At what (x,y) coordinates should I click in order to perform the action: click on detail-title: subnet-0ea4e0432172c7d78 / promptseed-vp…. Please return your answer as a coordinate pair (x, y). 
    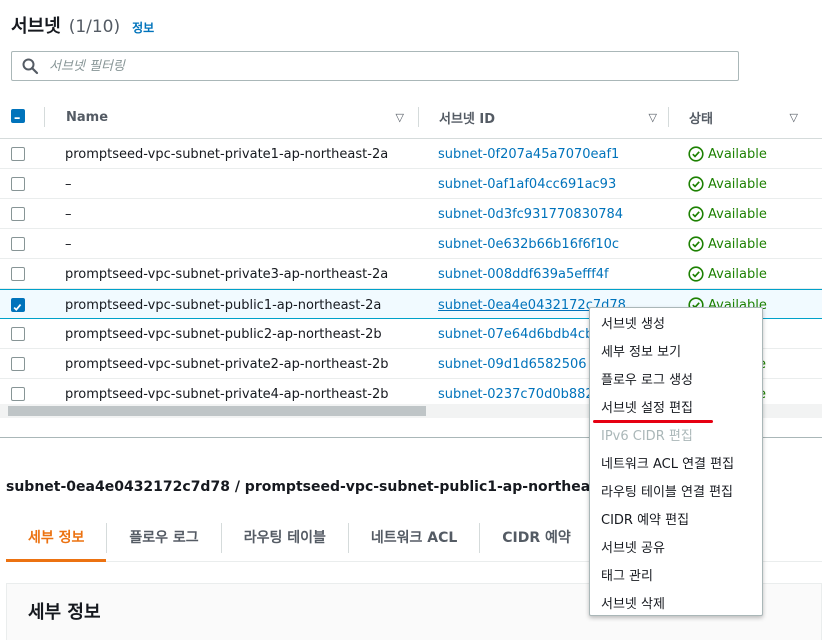
    Looking at the image, I should click on (318, 487).